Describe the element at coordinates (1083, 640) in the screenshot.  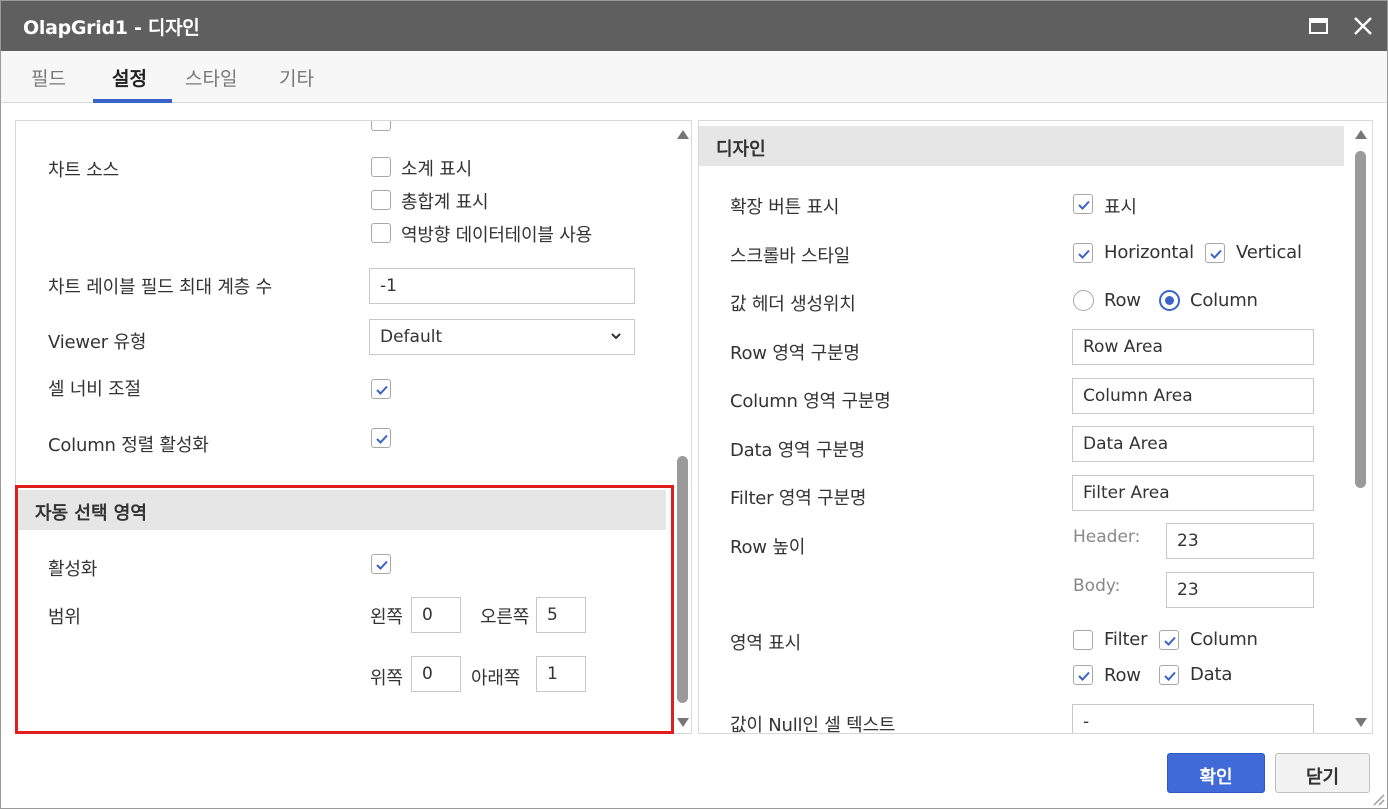
I see `filter-display-checkbox` at that location.